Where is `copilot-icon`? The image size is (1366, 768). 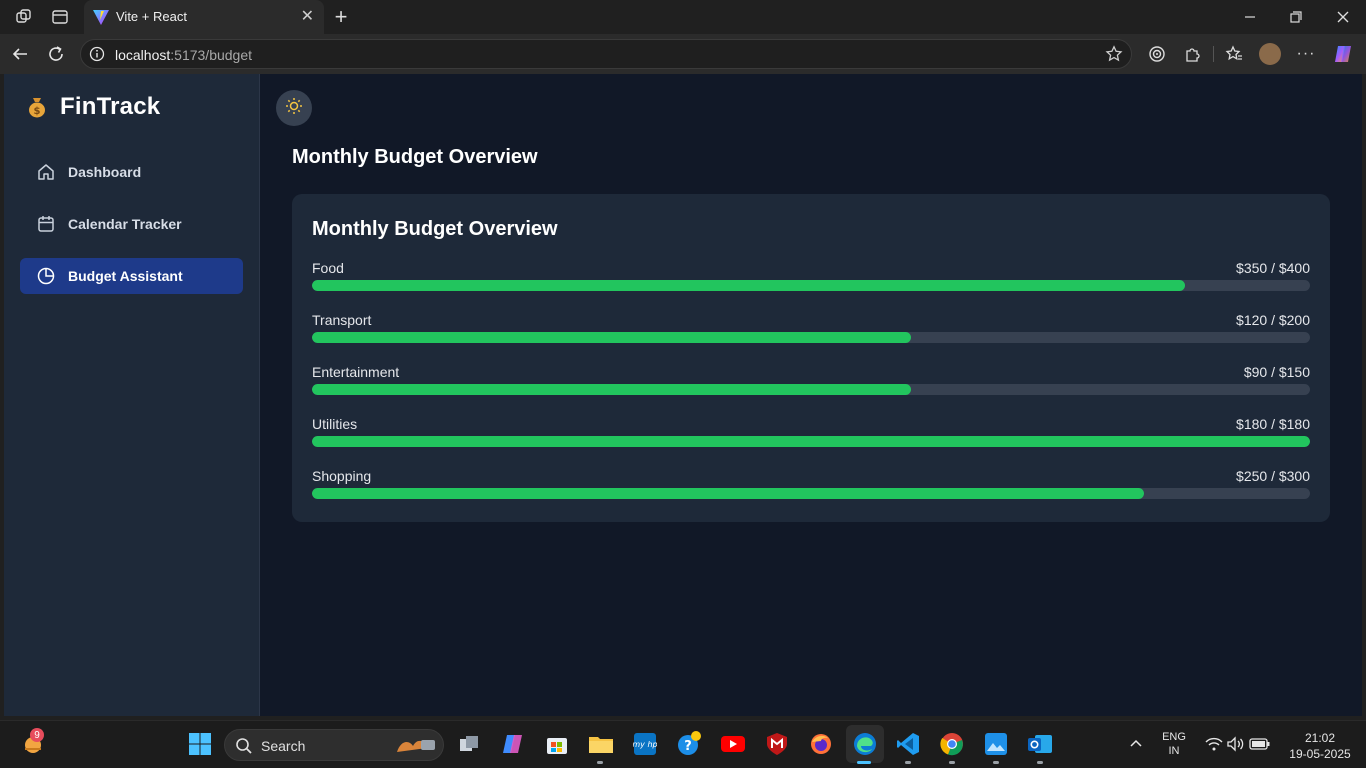
copilot-icon is located at coordinates (1343, 54).